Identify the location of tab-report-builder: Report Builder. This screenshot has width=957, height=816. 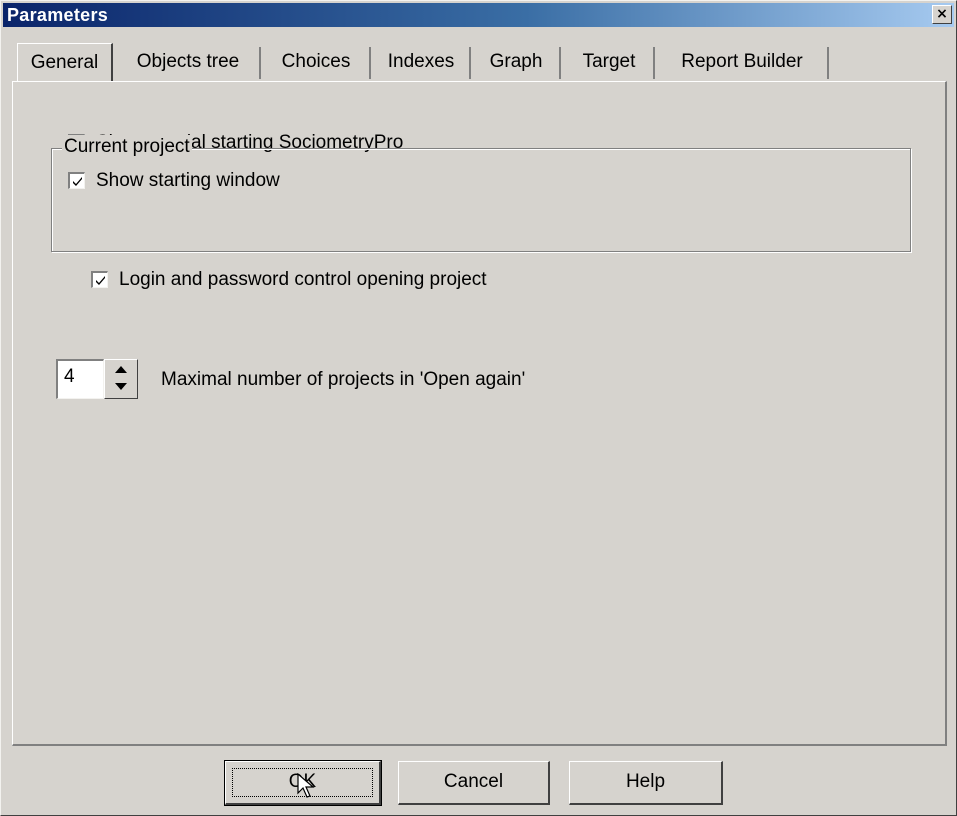
(743, 63).